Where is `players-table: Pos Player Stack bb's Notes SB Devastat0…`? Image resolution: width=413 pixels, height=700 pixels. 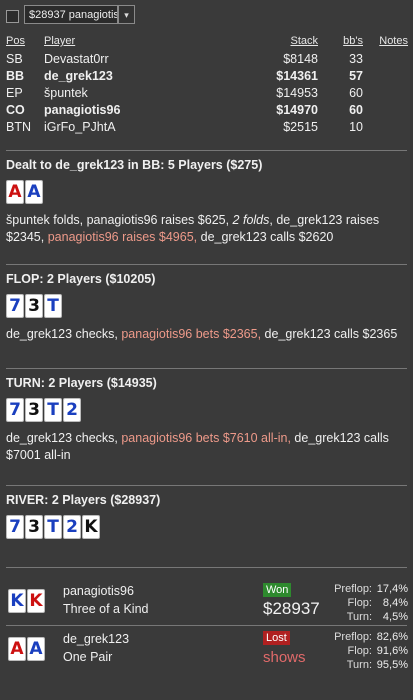 players-table: Pos Player Stack bb's Notes SB Devastat0… is located at coordinates (207, 86).